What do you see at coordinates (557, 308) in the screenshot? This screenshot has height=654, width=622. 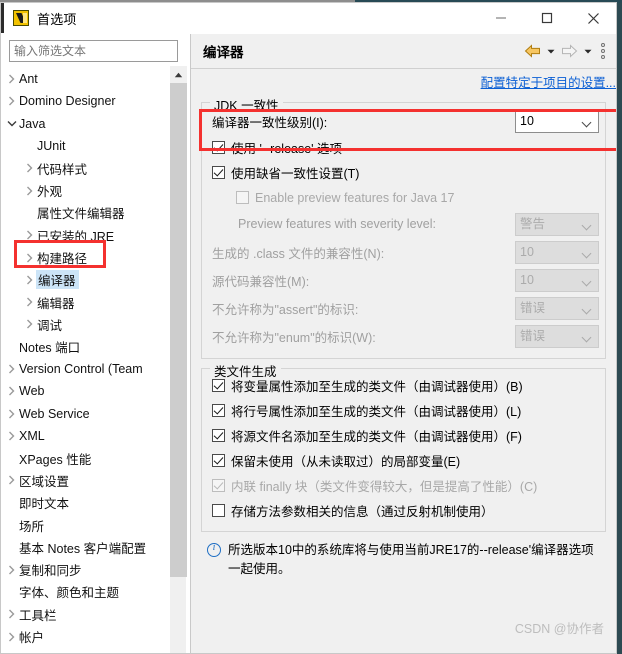 I see `assert-identifier-select: 错误` at bounding box center [557, 308].